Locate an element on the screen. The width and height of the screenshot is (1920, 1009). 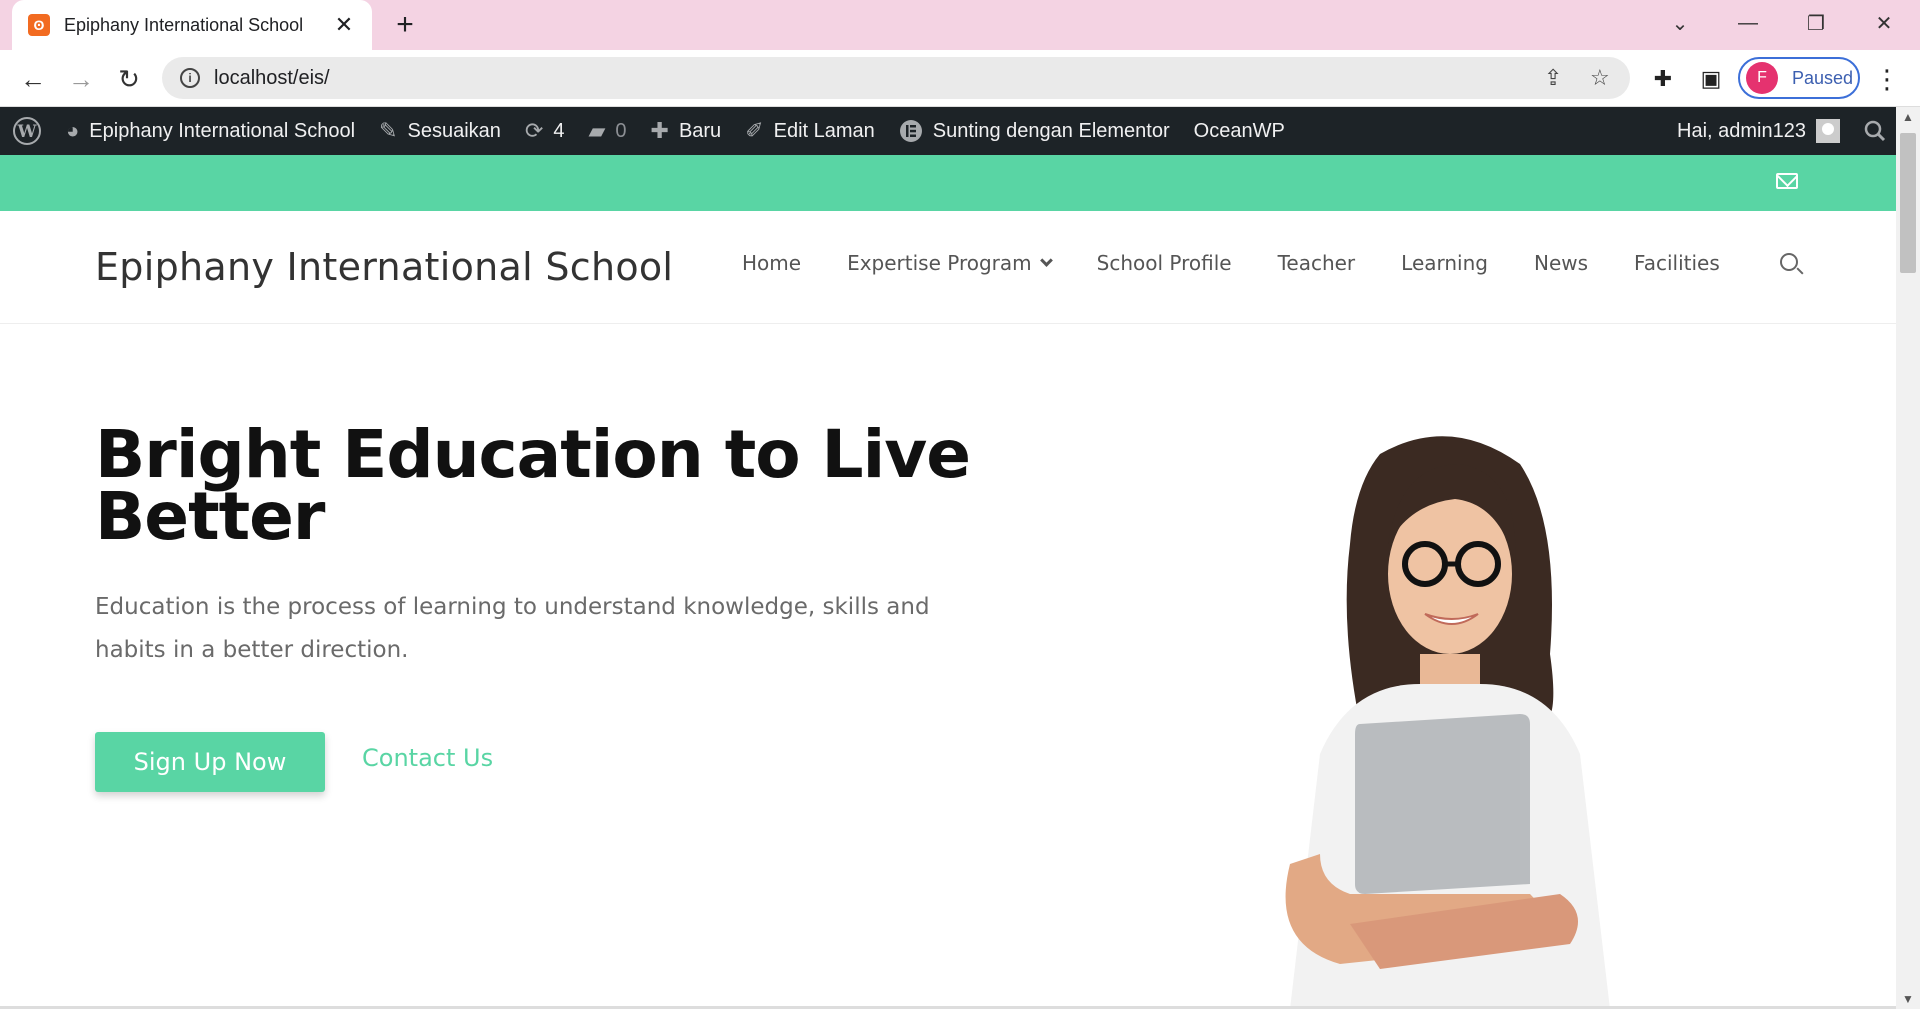
close-window-button: ✕ is located at coordinates (1884, 23).